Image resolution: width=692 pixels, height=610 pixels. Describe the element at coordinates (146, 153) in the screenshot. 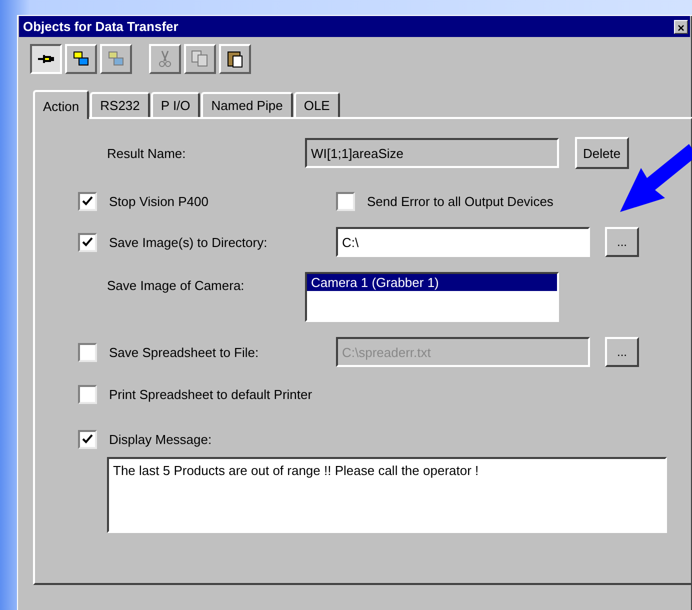

I see `field-label: Result Name:` at that location.